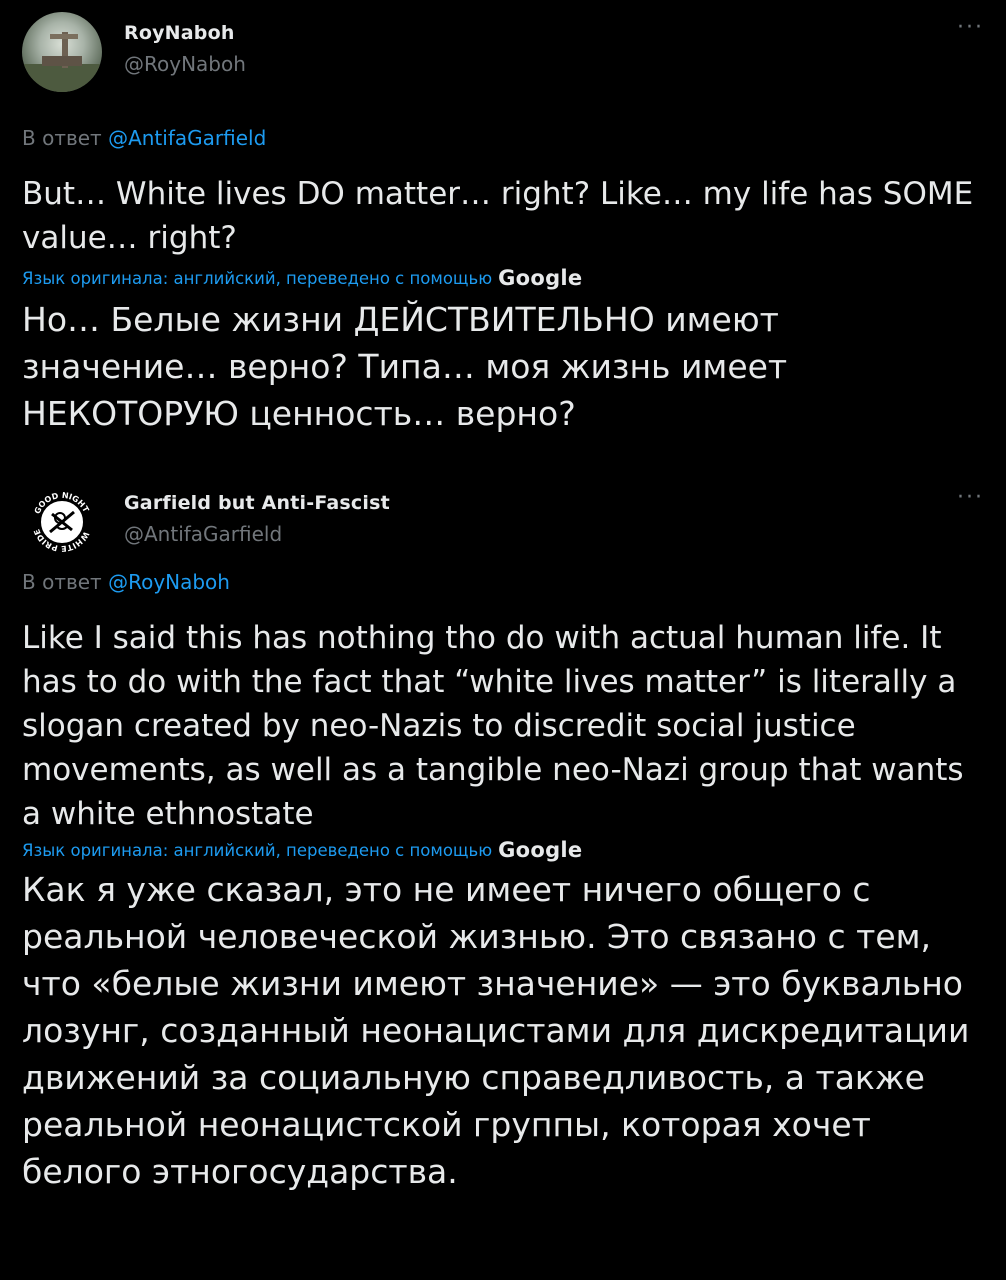 This screenshot has width=1006, height=1280. Describe the element at coordinates (185, 64) in the screenshot. I see `user-handle: @RoyNaboh` at that location.